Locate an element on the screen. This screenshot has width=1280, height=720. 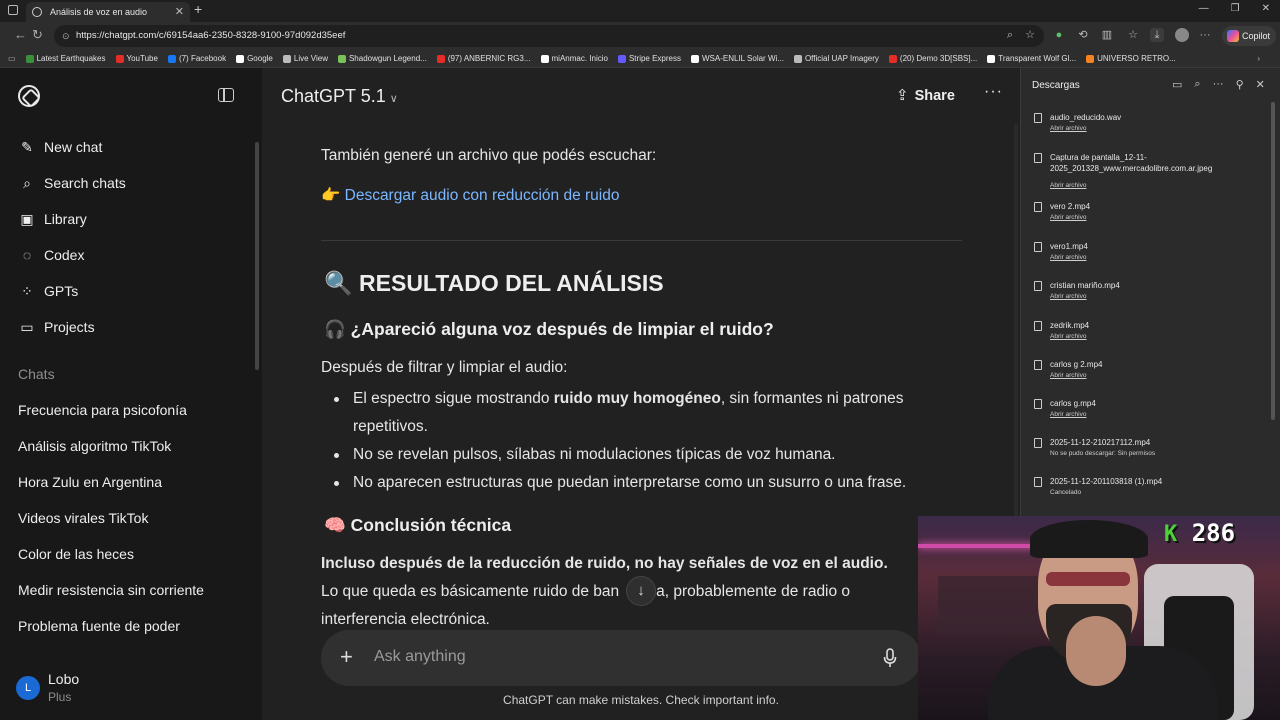
model-selector: ChatGPT 5.1 ∨ is located at coordinates (339, 96).